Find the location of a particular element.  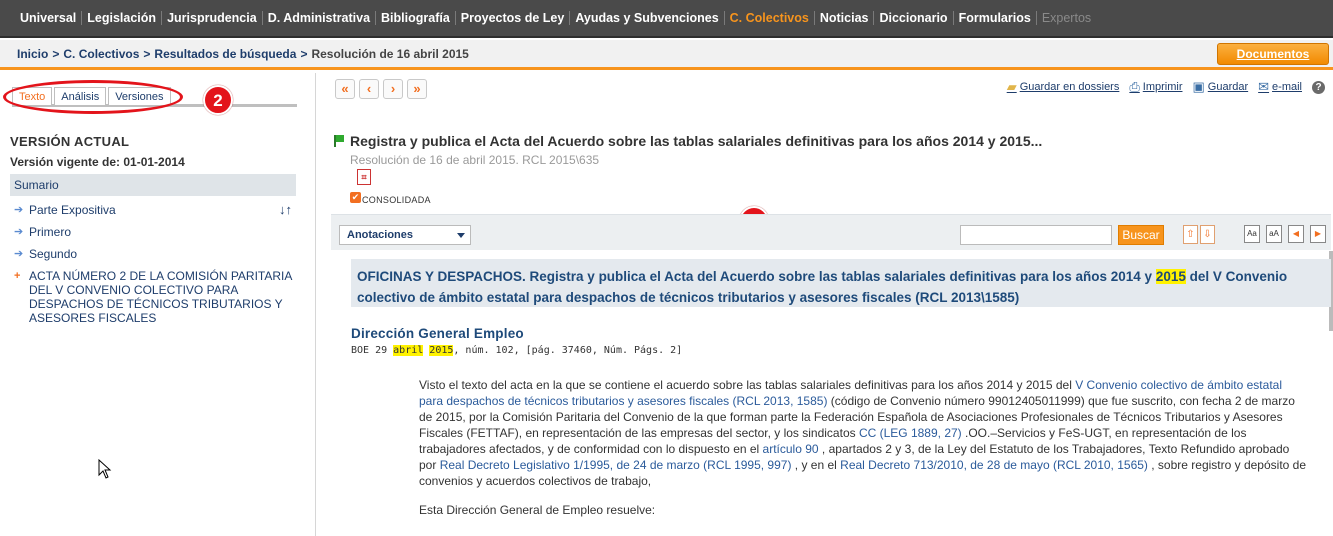

sort-icon: ↓↑ is located at coordinates (285, 210).